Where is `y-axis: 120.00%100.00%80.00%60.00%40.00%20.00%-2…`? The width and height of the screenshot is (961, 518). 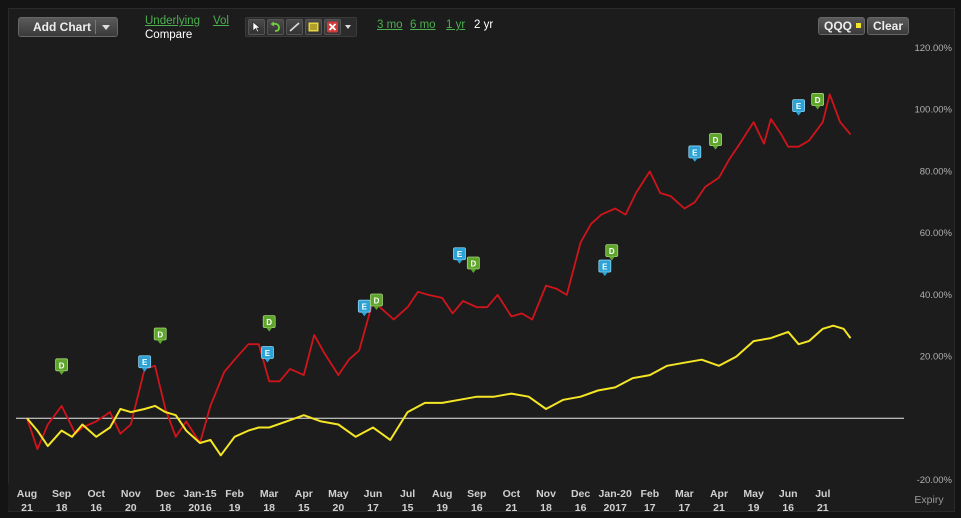
y-axis: 120.00%100.00%80.00%60.00%40.00%20.00%-2… is located at coordinates (933, 264).